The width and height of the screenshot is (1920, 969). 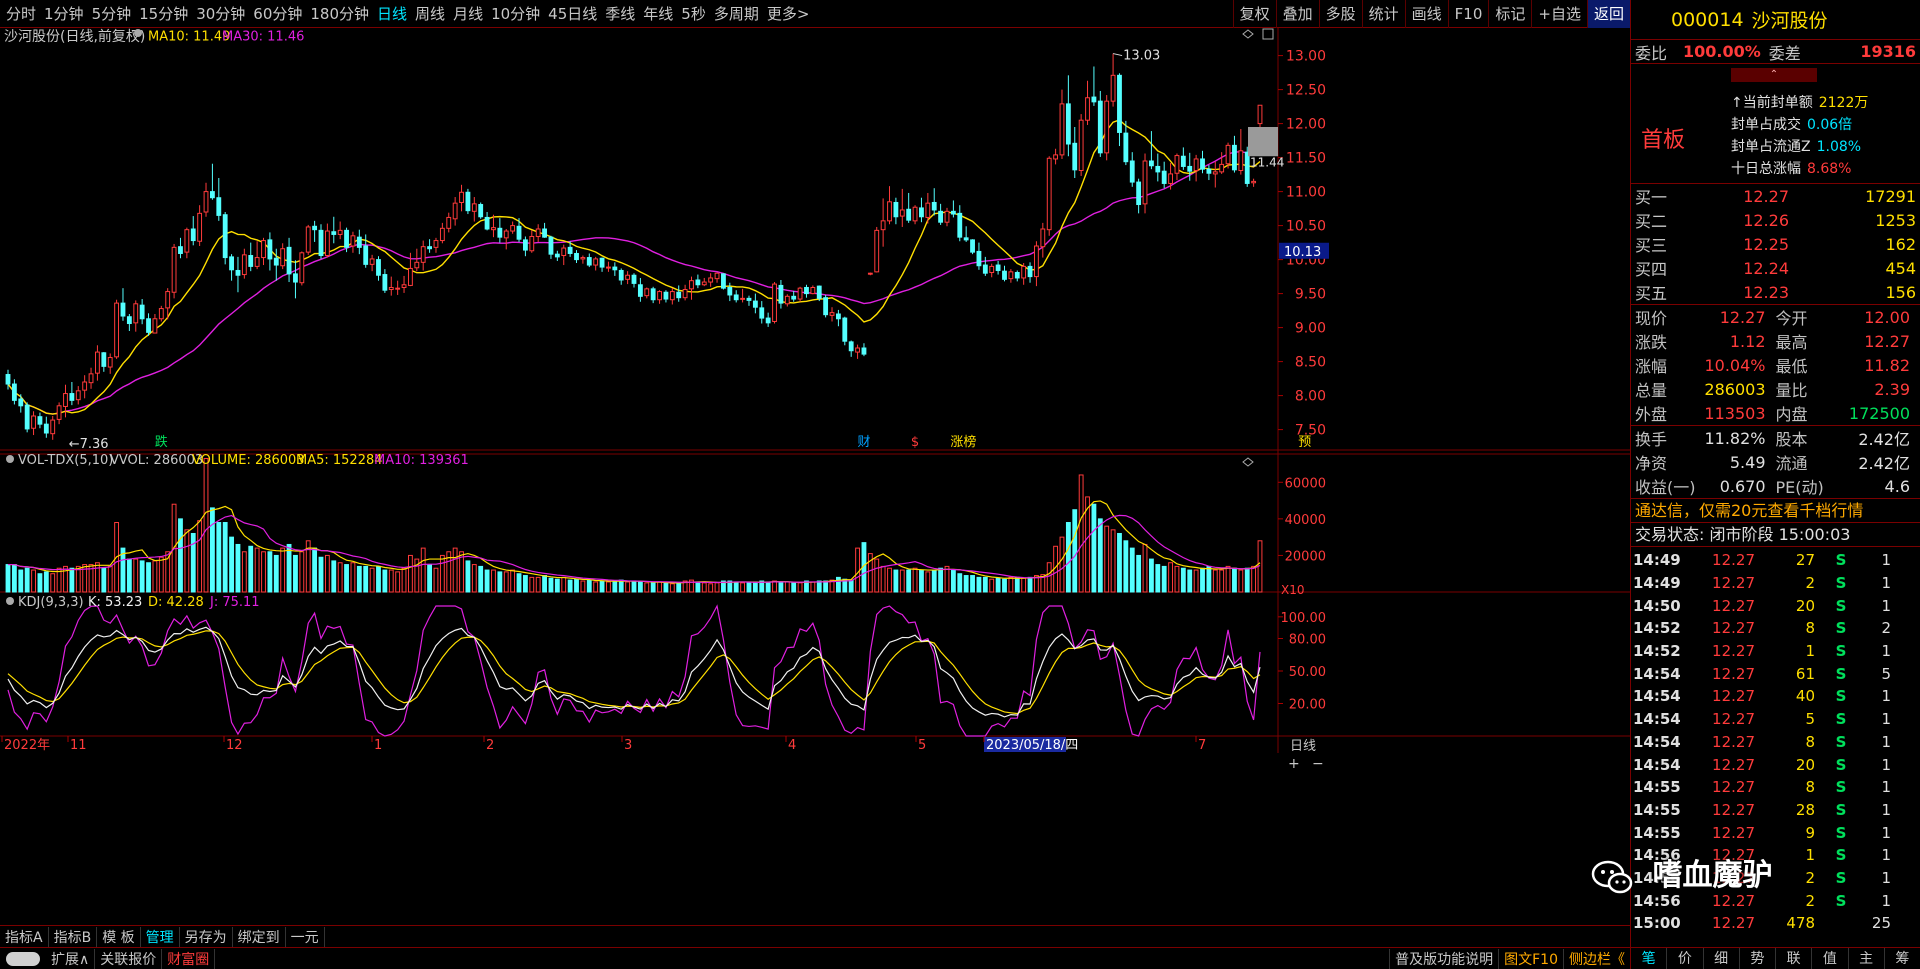 What do you see at coordinates (277, 13) in the screenshot?
I see `period-tab-60分钟: 60分钟` at bounding box center [277, 13].